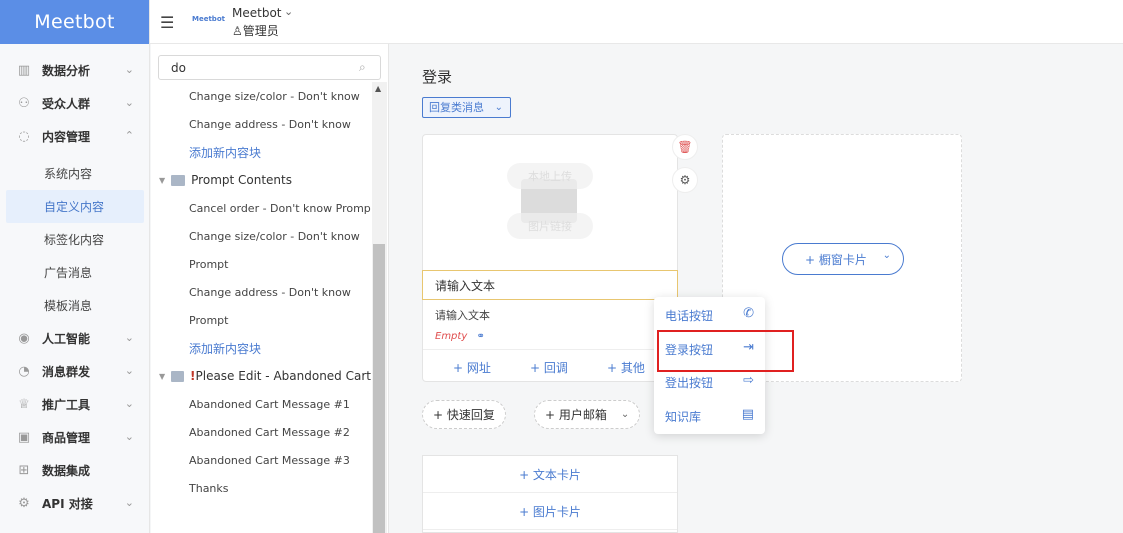 This screenshot has height=533, width=1123. Describe the element at coordinates (550, 285) in the screenshot. I see `card-title-input` at that location.